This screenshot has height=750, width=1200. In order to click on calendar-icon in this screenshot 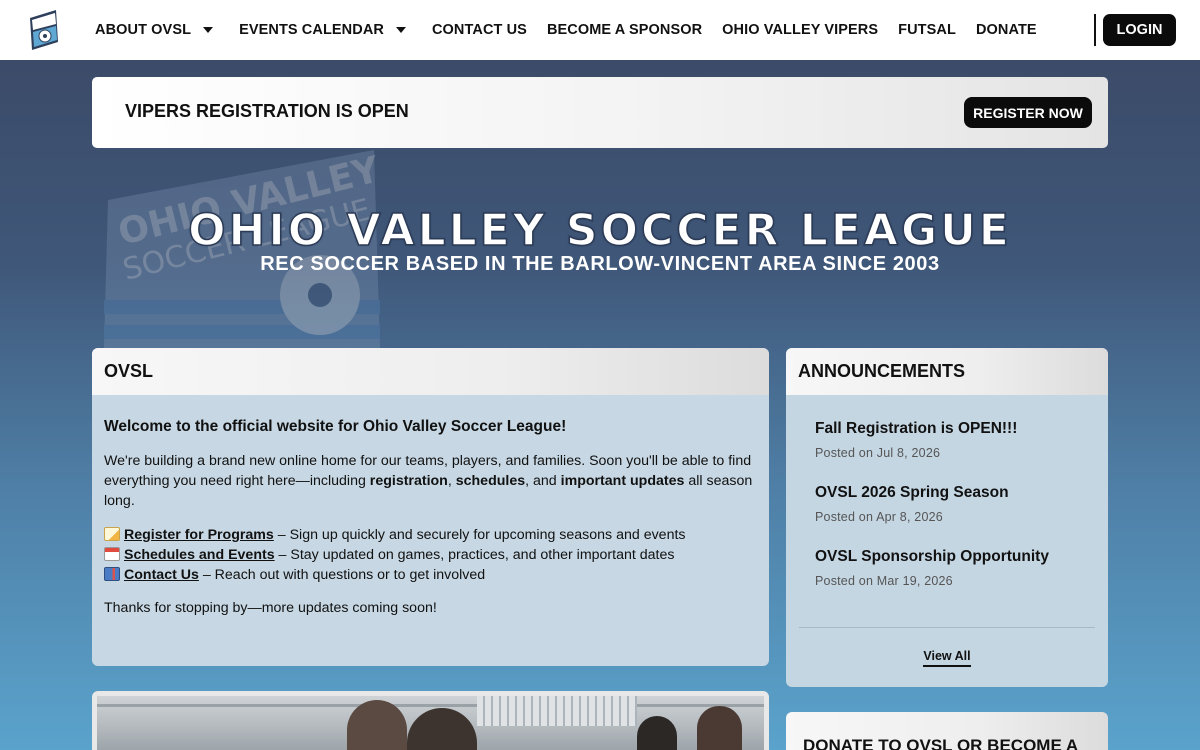, I will do `click(112, 554)`.